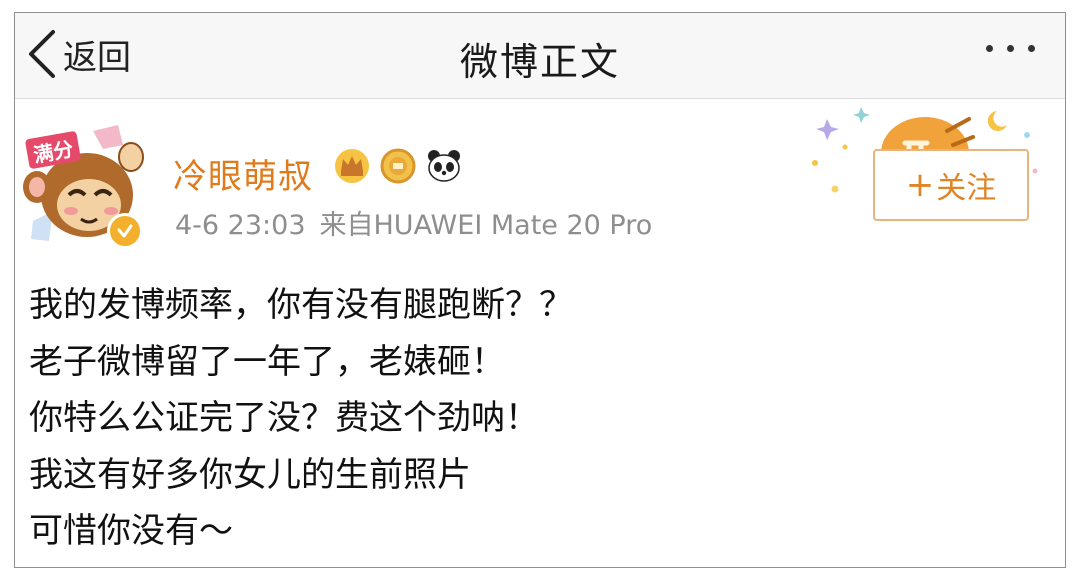  I want to click on post-meta: 4-6 23:03 来自HUAWEI Mate 20 Pro, so click(420, 222).